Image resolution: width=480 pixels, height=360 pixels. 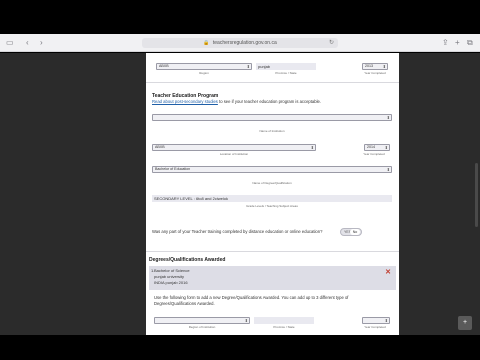 What do you see at coordinates (185, 101) in the screenshot?
I see `post-secondary-link: Read about post-secondary studies` at bounding box center [185, 101].